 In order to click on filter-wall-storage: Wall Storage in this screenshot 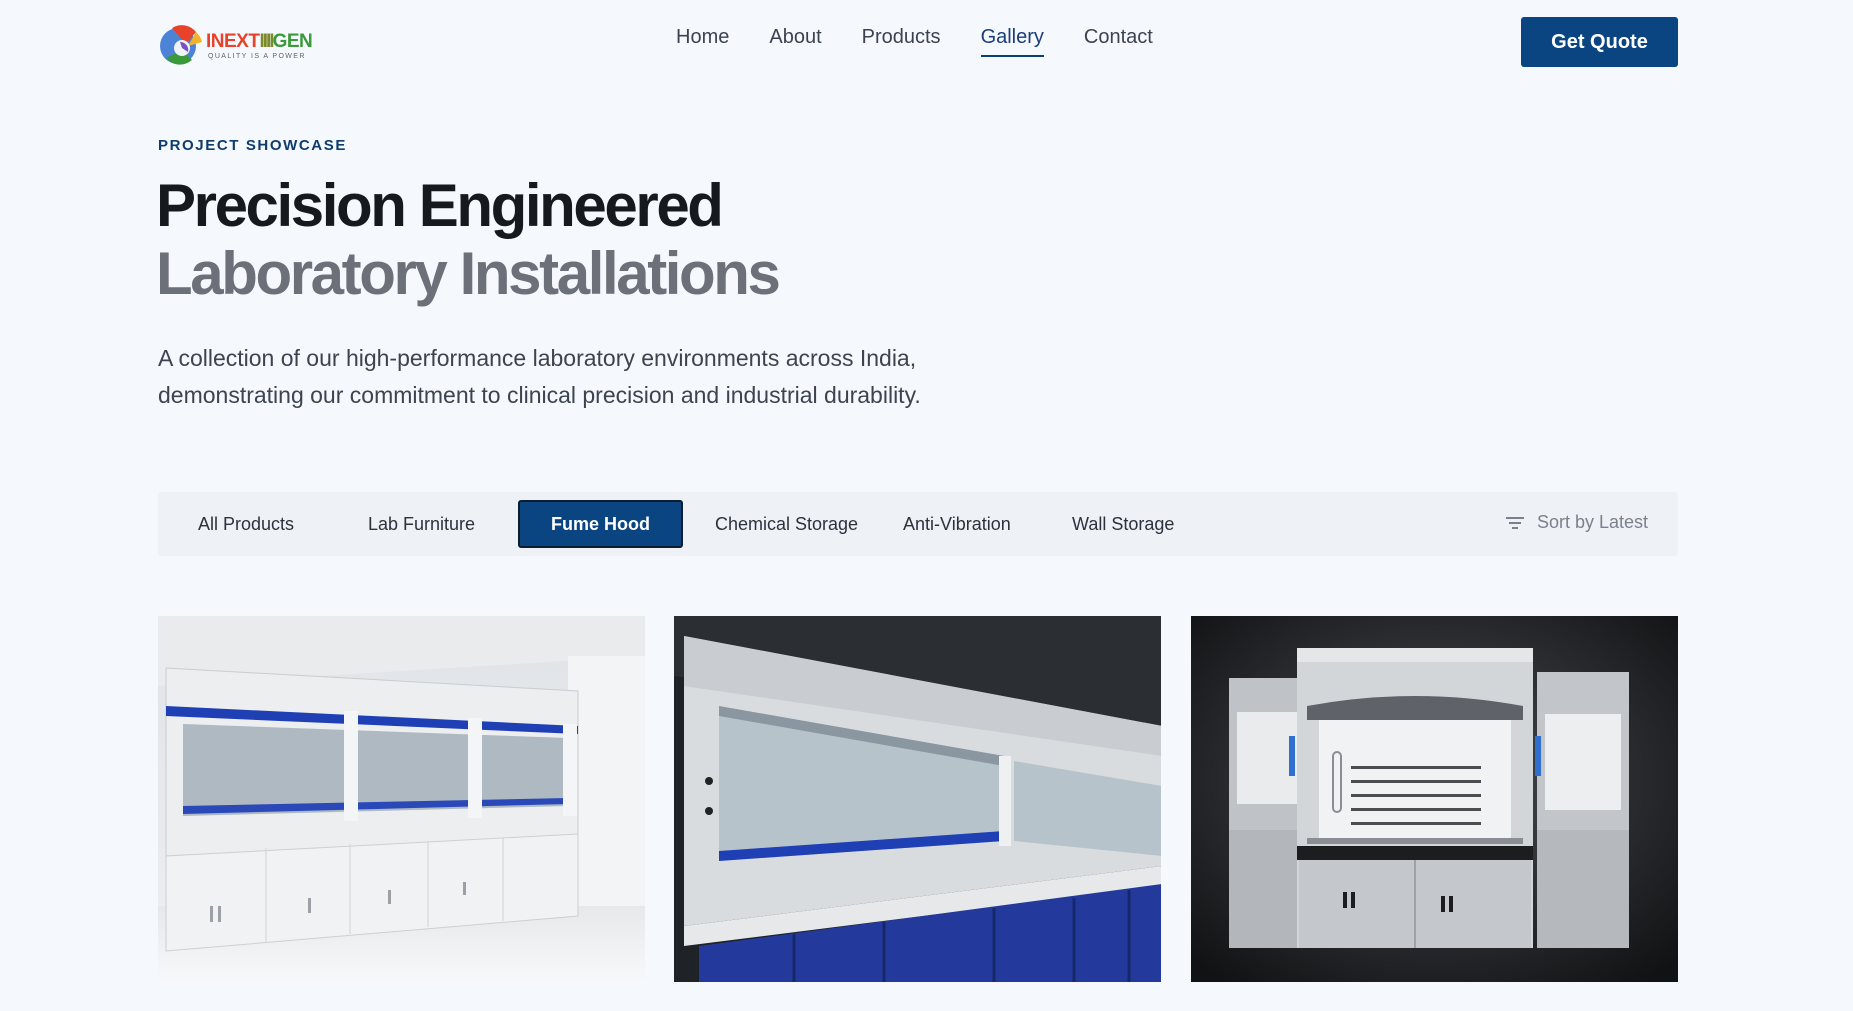, I will do `click(1123, 524)`.